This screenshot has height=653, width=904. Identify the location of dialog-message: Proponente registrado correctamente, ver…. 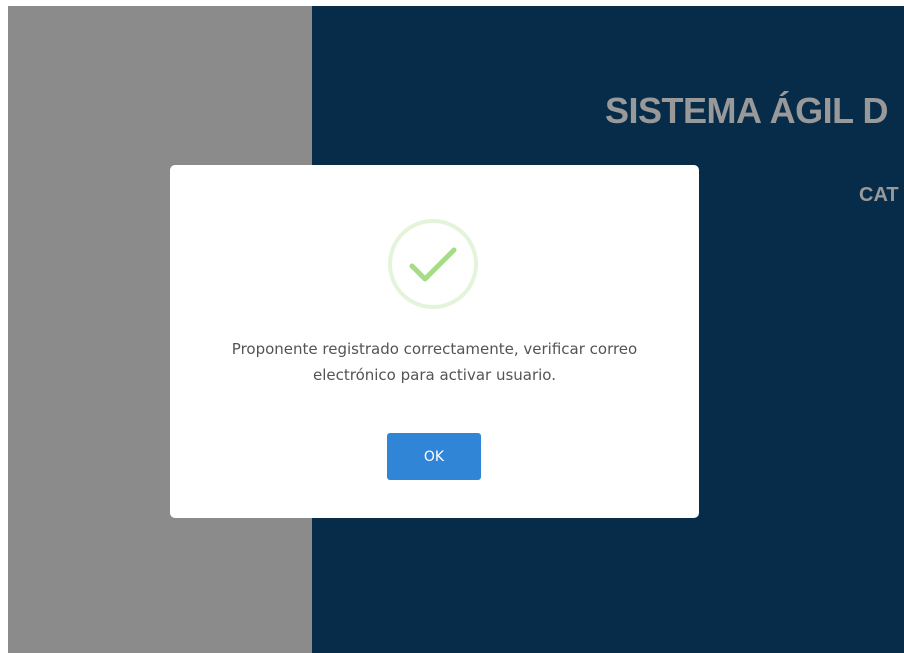
(434, 362).